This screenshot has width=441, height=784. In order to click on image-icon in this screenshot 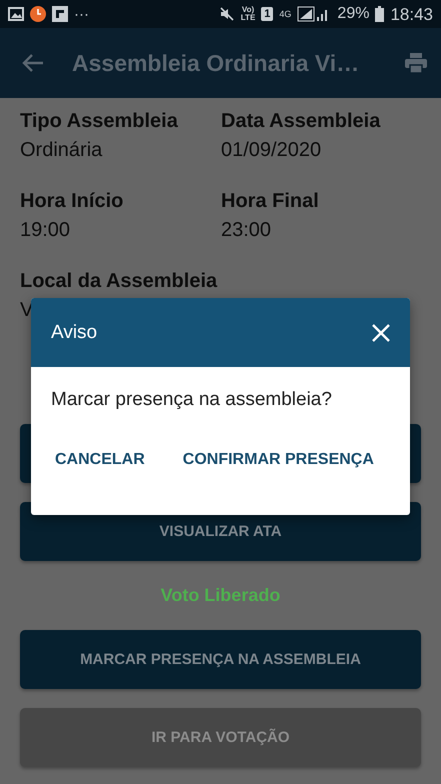, I will do `click(16, 14)`.